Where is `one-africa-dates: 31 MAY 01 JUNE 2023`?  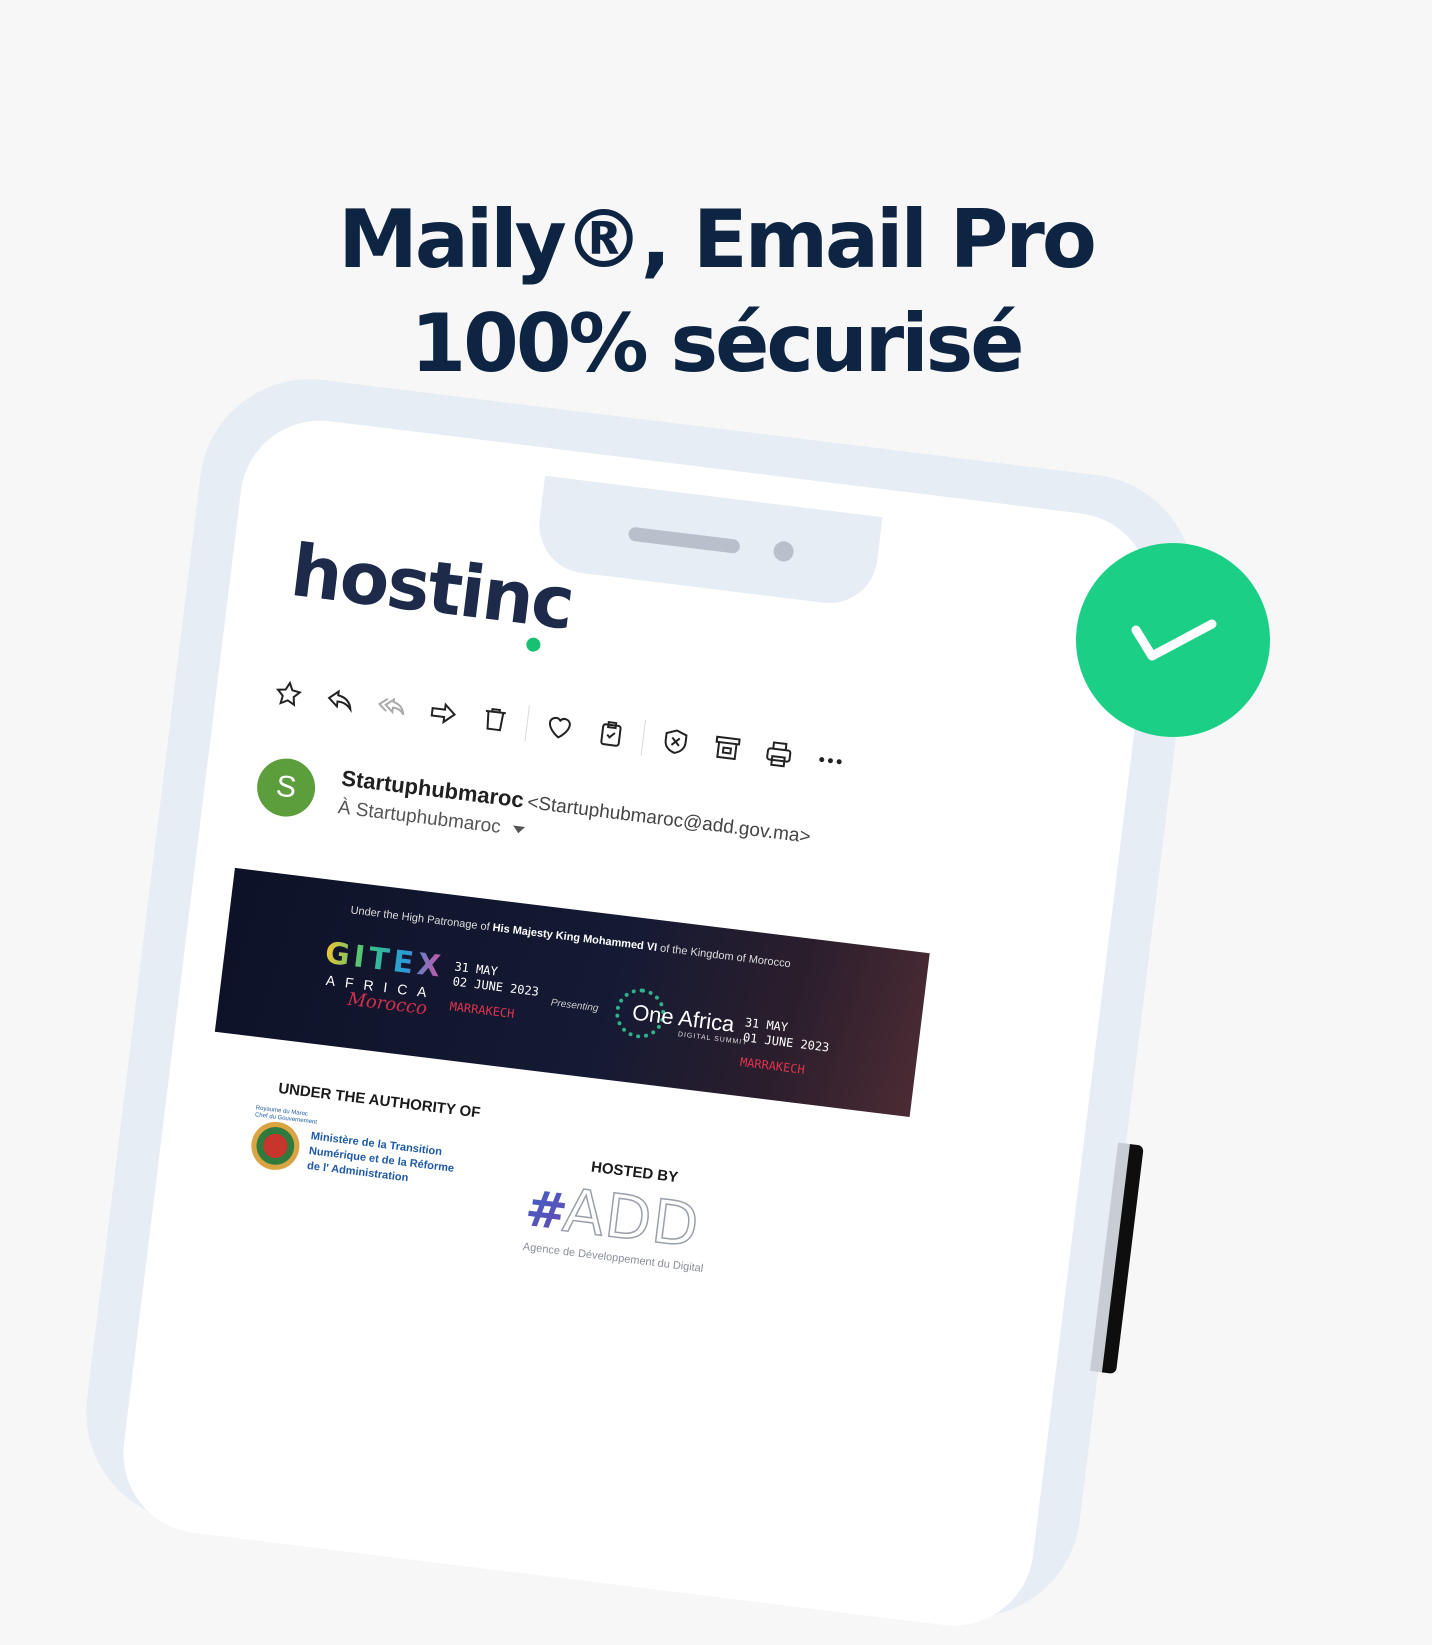
one-africa-dates: 31 MAY 01 JUNE 2023 is located at coordinates (787, 1035).